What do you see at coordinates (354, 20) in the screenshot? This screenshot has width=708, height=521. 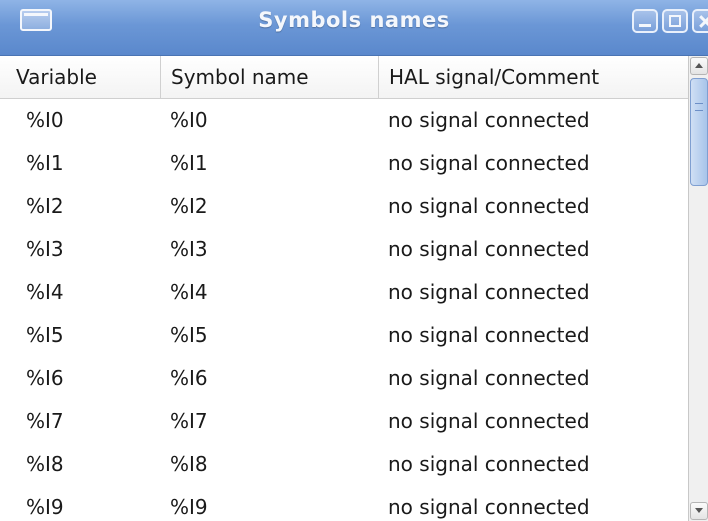 I see `window-title: Symbols names` at bounding box center [354, 20].